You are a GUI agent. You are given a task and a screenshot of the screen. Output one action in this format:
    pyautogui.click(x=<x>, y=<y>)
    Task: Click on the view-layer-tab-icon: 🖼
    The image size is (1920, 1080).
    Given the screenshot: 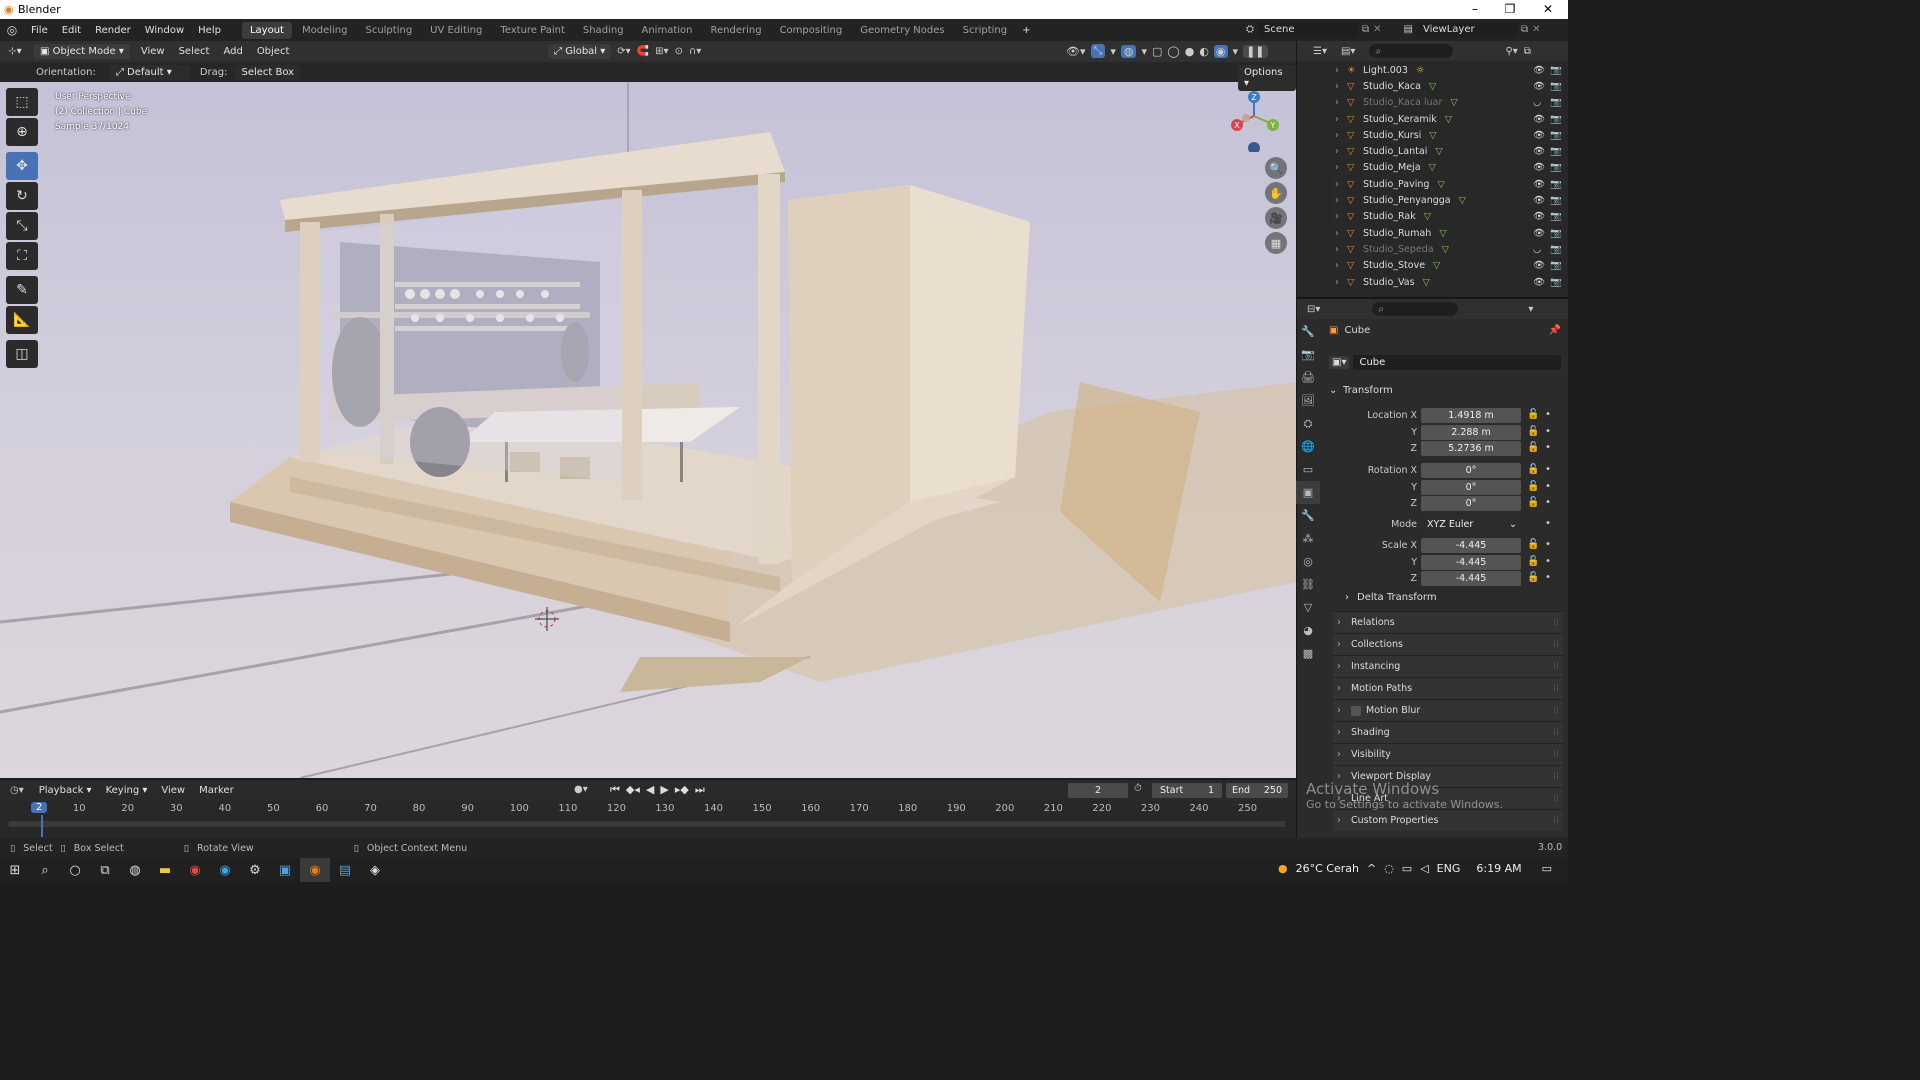 What is the action you would take?
    pyautogui.click(x=1308, y=400)
    